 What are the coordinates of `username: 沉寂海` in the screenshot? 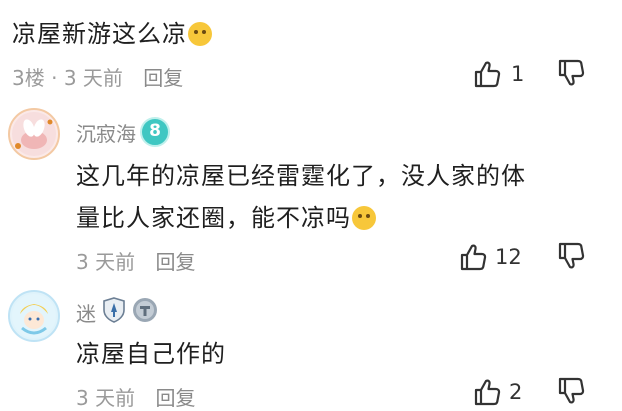 It's located at (106, 132).